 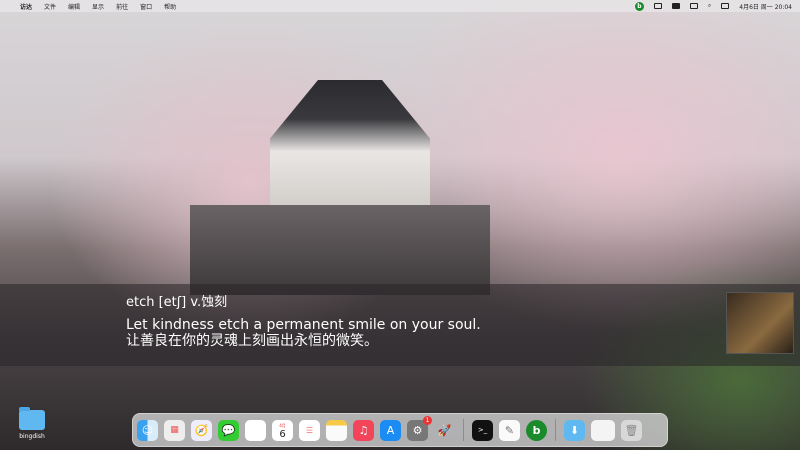 What do you see at coordinates (201, 430) in the screenshot?
I see `safari-icon: 🧭` at bounding box center [201, 430].